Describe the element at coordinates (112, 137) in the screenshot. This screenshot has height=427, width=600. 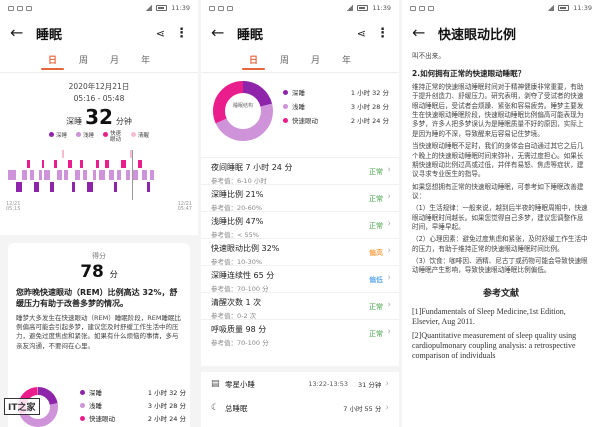
I see `legend-rem: 快速眼动` at that location.